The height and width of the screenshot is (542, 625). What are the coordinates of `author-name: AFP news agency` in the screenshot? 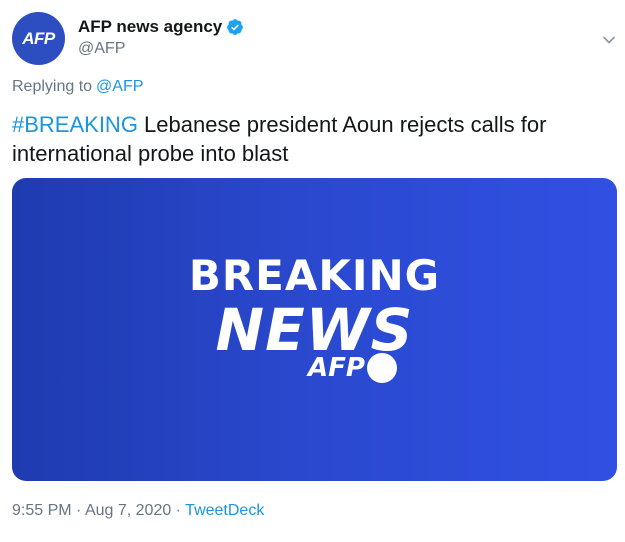 It's located at (150, 27).